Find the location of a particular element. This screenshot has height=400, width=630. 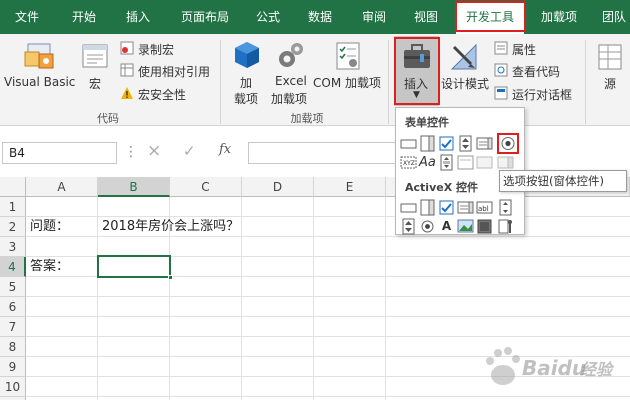

properties-button: 属性 is located at coordinates (524, 49).